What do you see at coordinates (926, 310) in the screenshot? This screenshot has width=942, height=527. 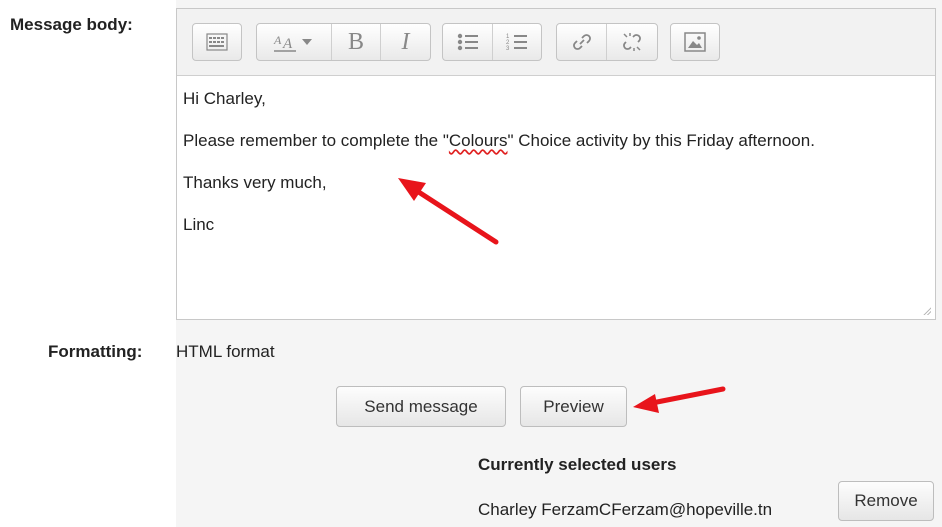 I see `resize-grip-icon` at bounding box center [926, 310].